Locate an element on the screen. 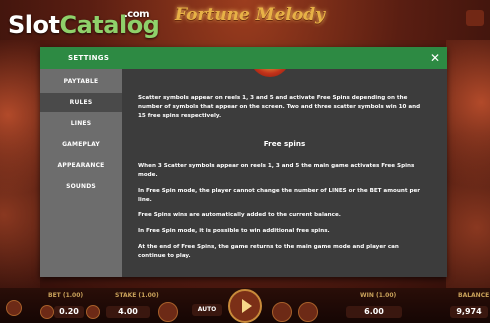 This screenshot has width=490, height=323. nav-item-rules: RULES is located at coordinates (81, 102).